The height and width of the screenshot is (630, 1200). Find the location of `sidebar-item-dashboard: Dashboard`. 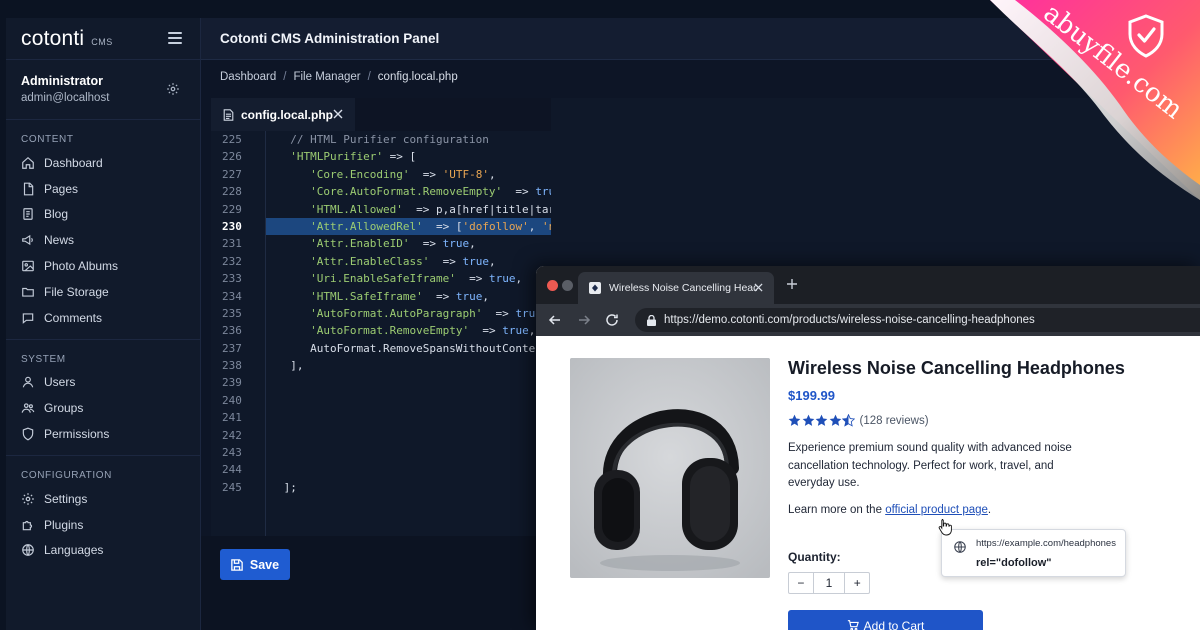

sidebar-item-dashboard: Dashboard is located at coordinates (103, 163).